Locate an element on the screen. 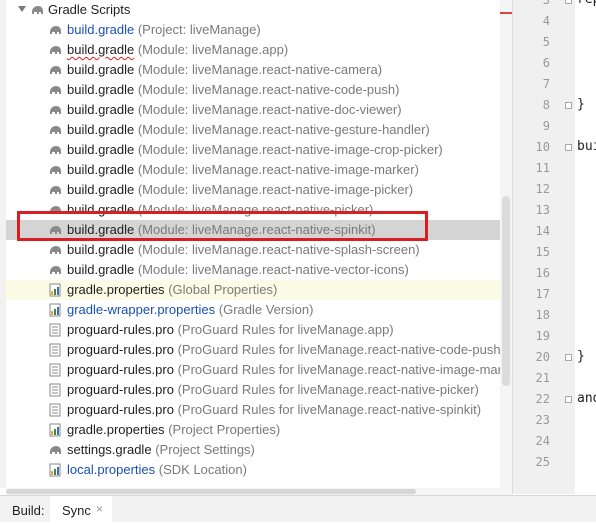 Image resolution: width=596 pixels, height=524 pixels. code-line: rep is located at coordinates (586, 5).